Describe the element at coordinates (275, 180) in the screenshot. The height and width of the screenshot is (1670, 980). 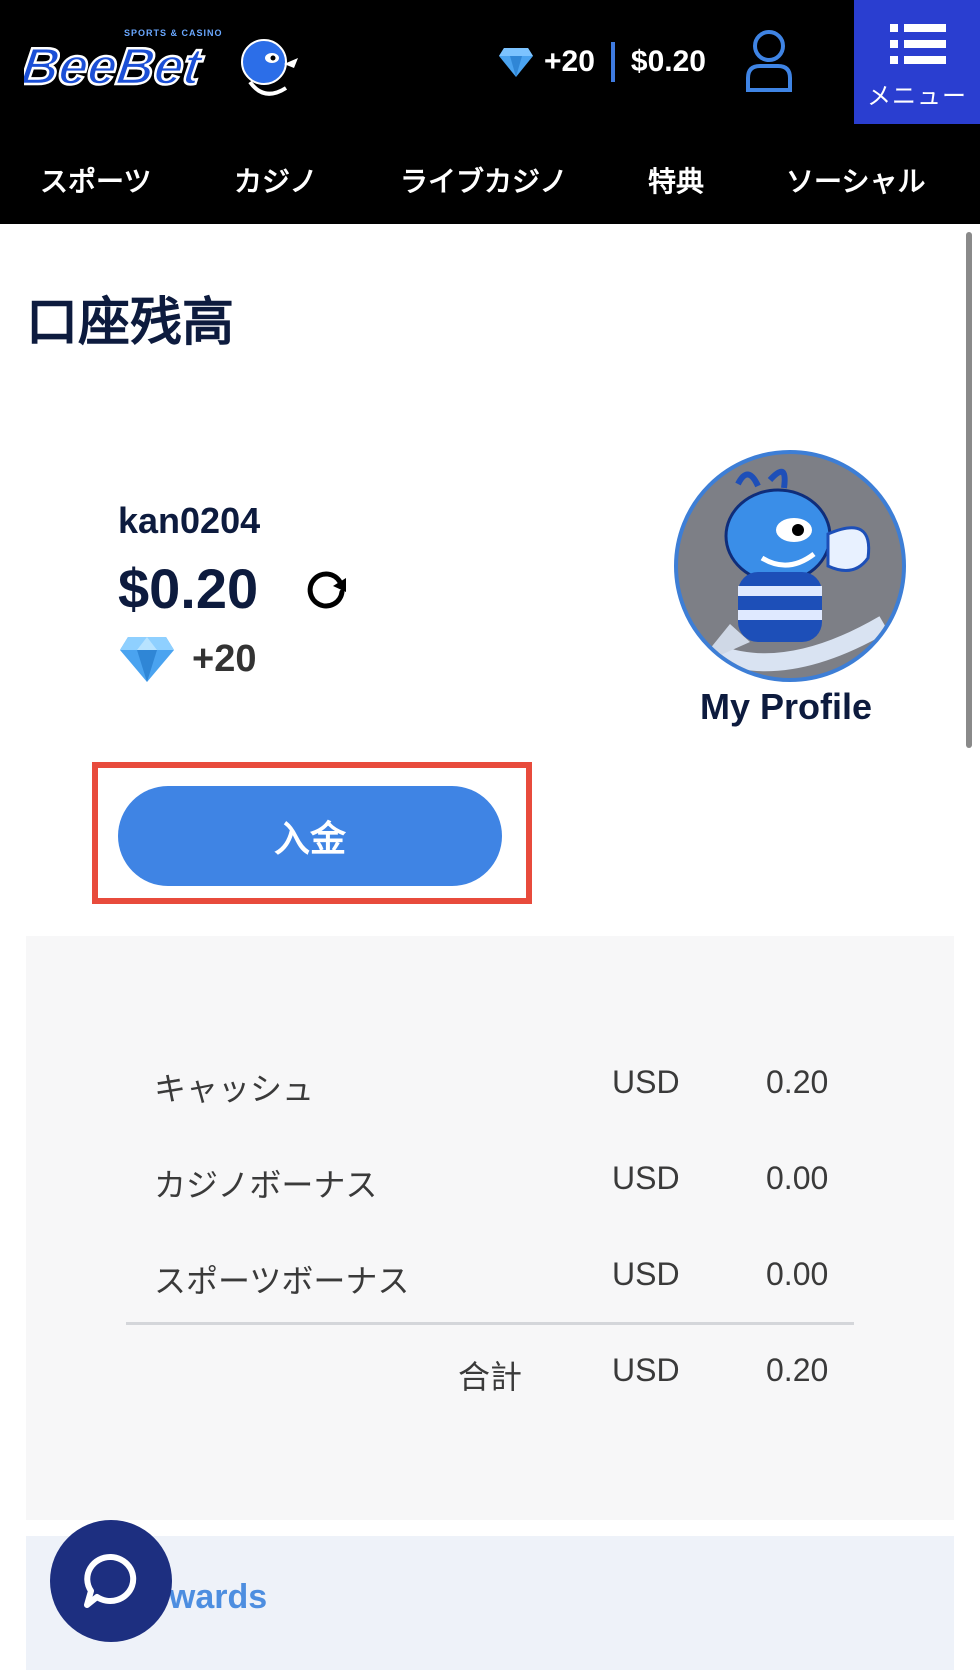
I see `nav-item-casino: カジノ` at that location.